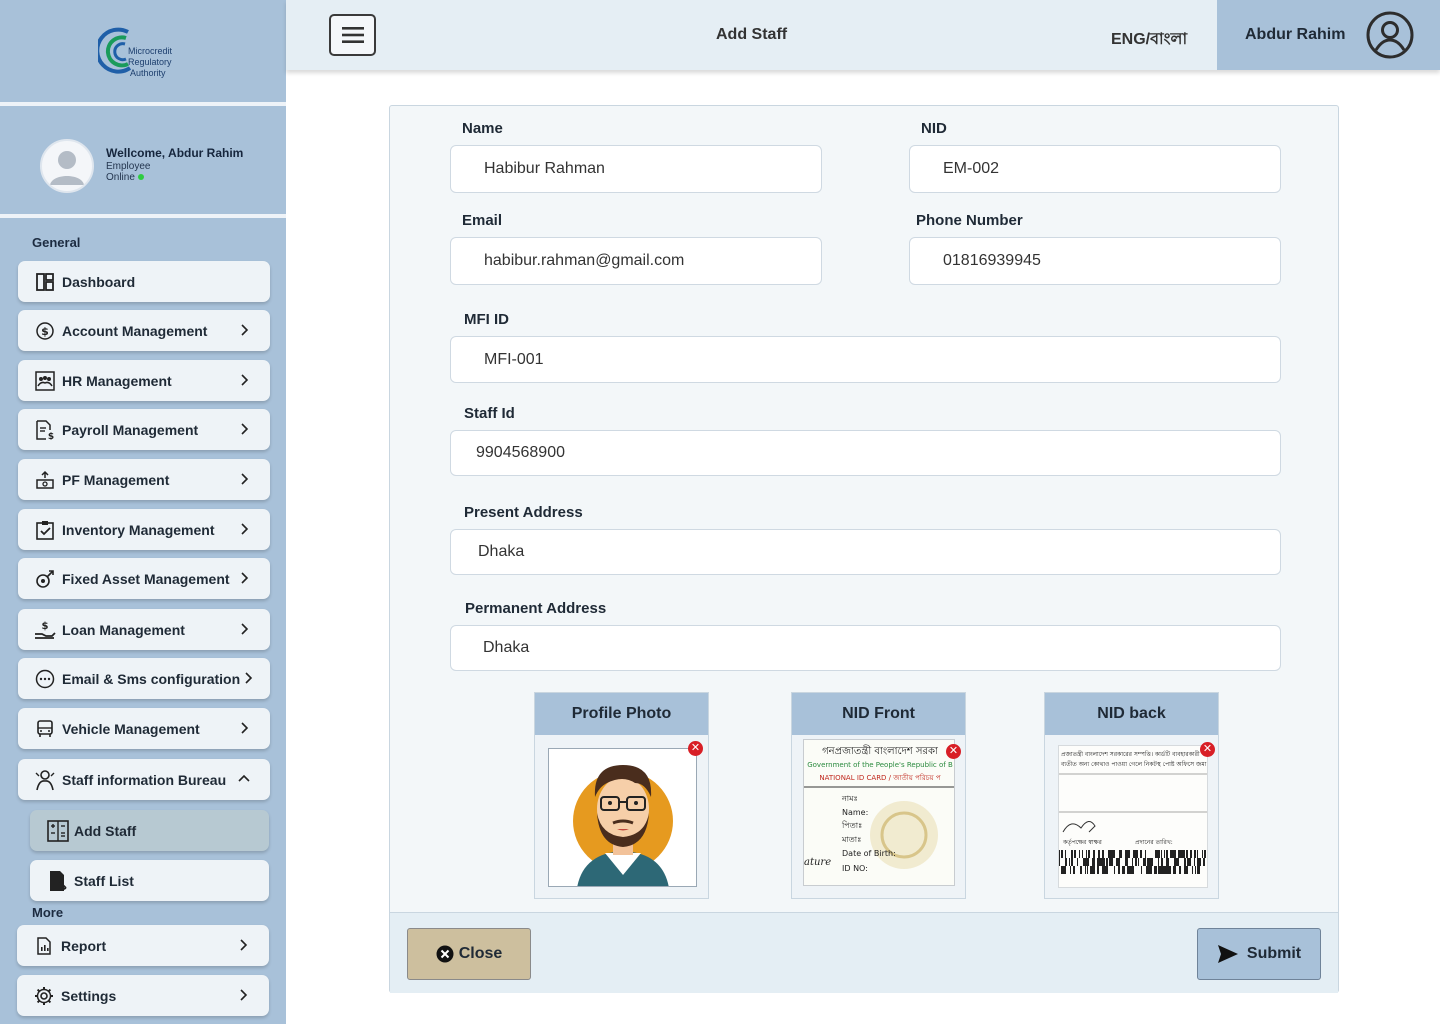 The width and height of the screenshot is (1440, 1024). What do you see at coordinates (855, 868) in the screenshot?
I see `nid-front-field-6: ID NO:` at bounding box center [855, 868].